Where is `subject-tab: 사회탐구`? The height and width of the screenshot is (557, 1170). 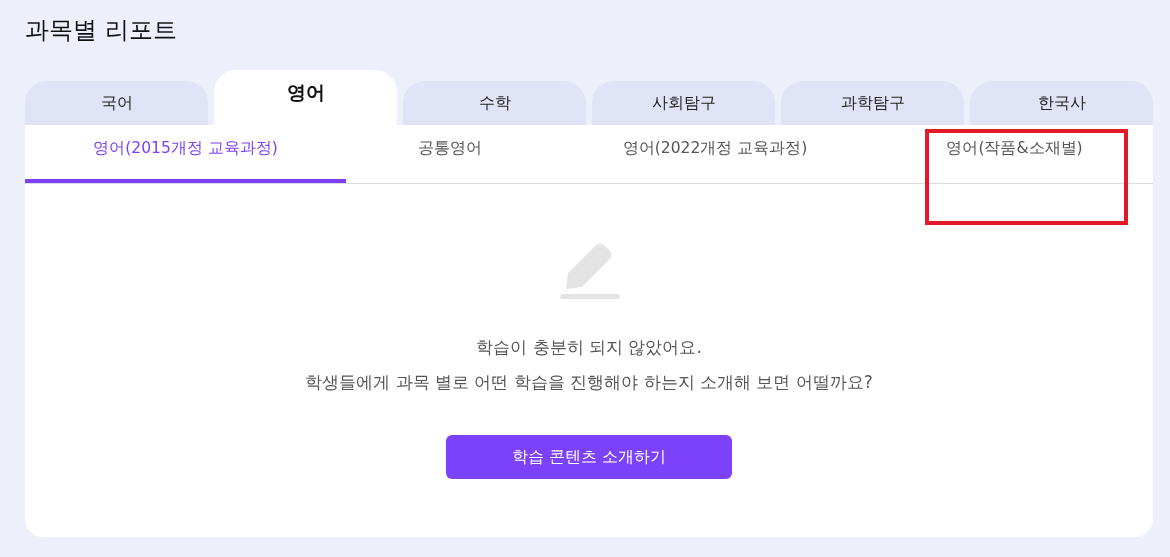
subject-tab: 사회탐구 is located at coordinates (683, 103).